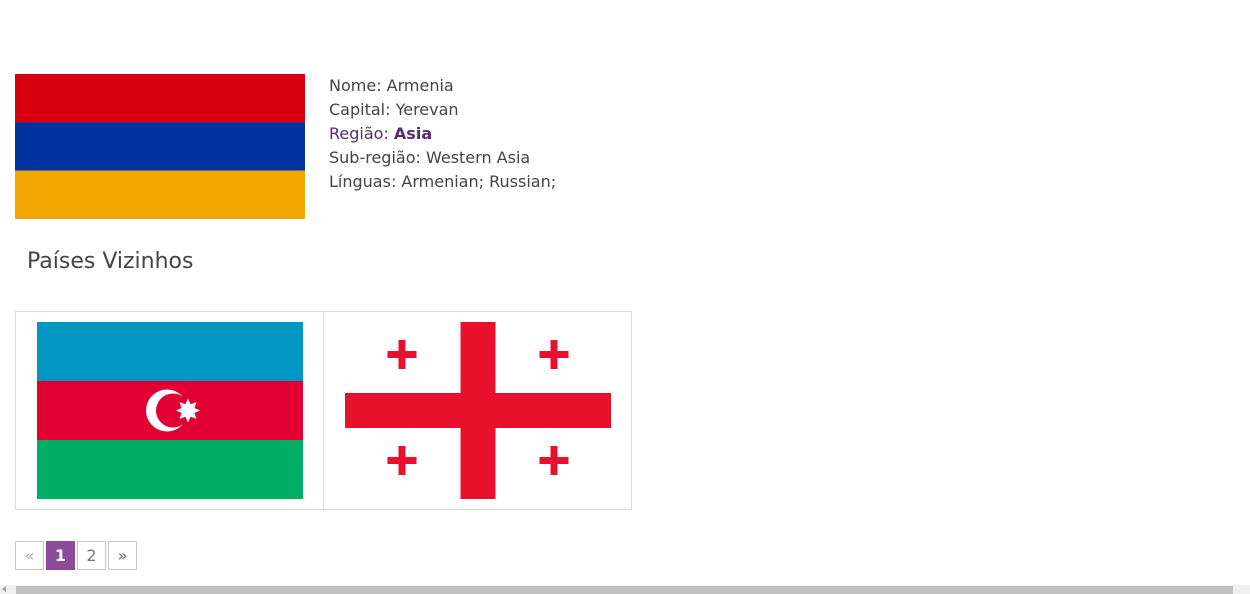 This screenshot has width=1250, height=594. What do you see at coordinates (413, 133) in the screenshot?
I see `region-link: Asia` at bounding box center [413, 133].